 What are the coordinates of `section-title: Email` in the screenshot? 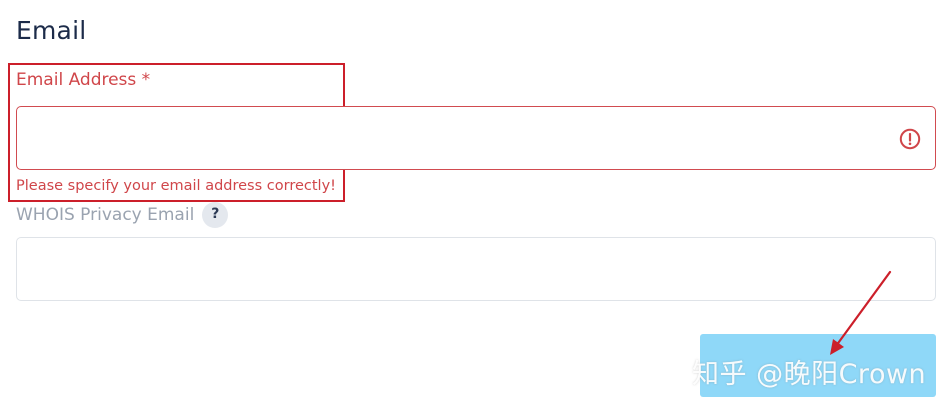 It's located at (51, 30).